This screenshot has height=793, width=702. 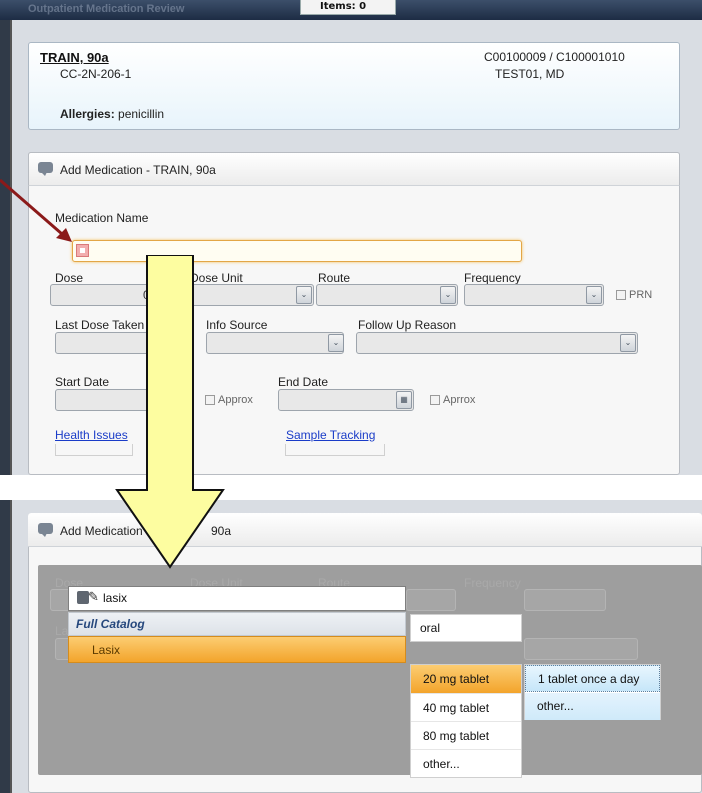 What do you see at coordinates (138, 170) in the screenshot?
I see `add-medication-title: Add Medication - TRAIN, 90a` at bounding box center [138, 170].